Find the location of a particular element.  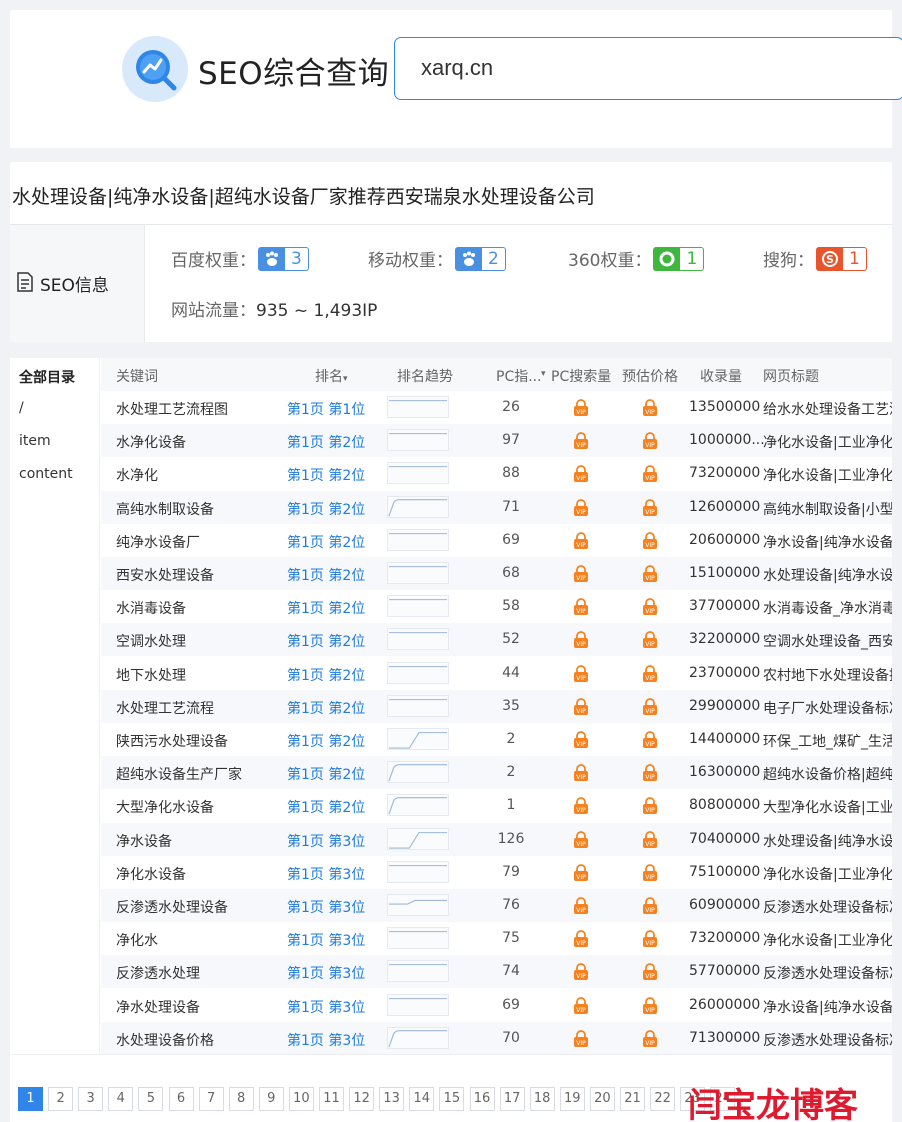

page-button: 16 is located at coordinates (482, 1099).